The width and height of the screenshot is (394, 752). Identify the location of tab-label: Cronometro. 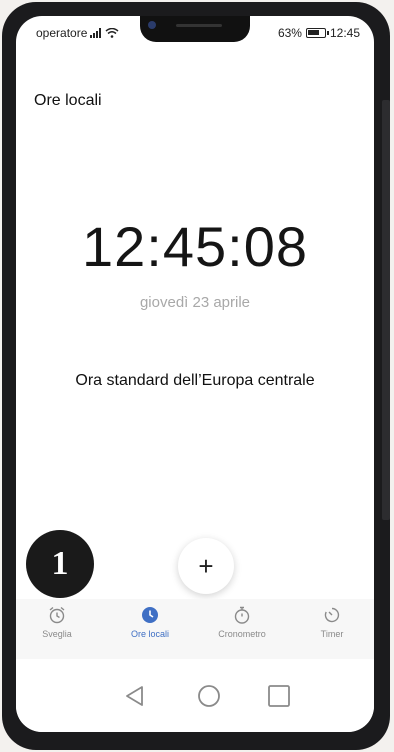
(242, 634).